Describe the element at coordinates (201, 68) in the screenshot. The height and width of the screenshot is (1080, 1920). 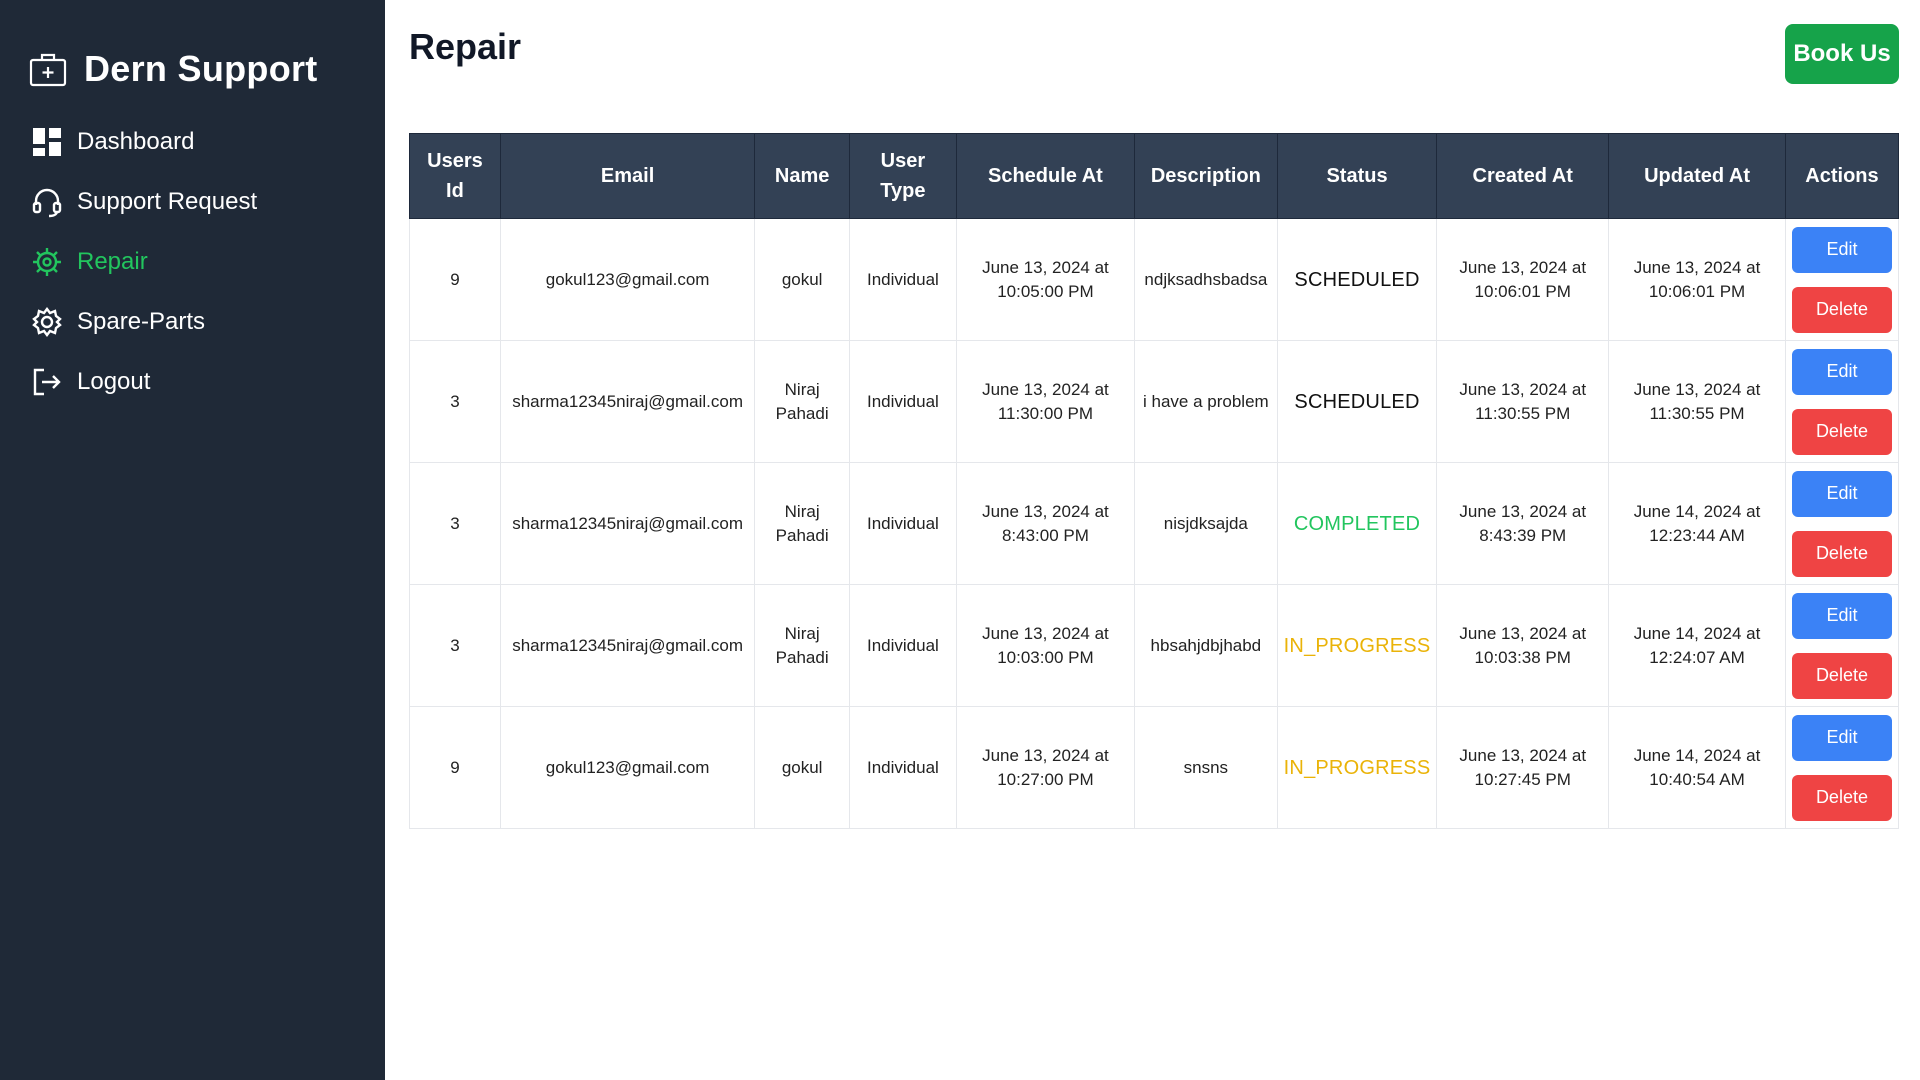
I see `brand-title: Dern Support` at that location.